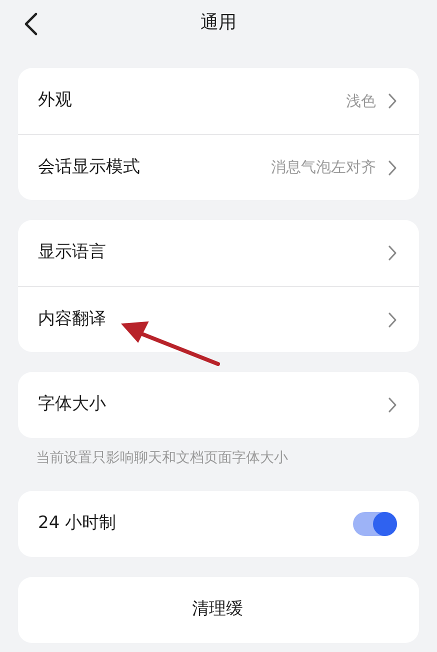 This screenshot has height=652, width=437. What do you see at coordinates (77, 524) in the screenshot?
I see `setting-label: 24 小时制` at bounding box center [77, 524].